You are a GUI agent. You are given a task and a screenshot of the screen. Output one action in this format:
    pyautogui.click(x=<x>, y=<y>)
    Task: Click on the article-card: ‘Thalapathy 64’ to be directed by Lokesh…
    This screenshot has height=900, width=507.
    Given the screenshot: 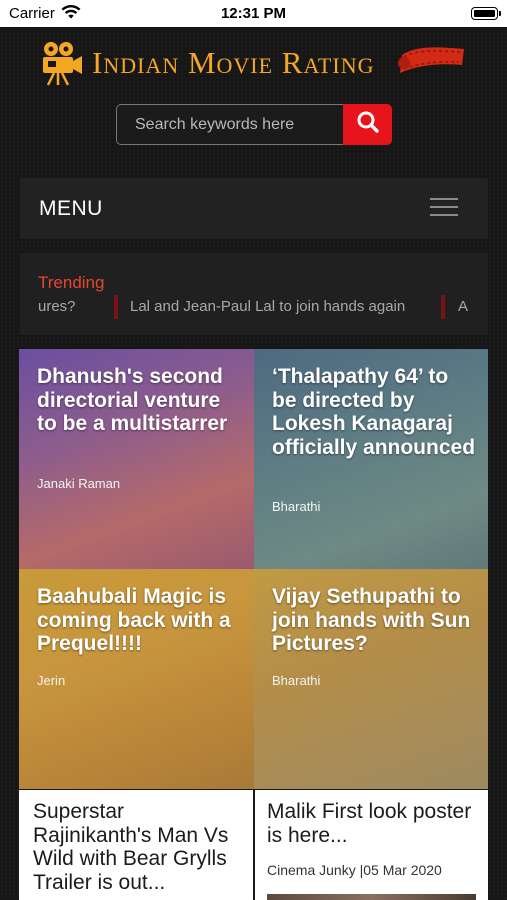 What is the action you would take?
    pyautogui.click(x=371, y=459)
    